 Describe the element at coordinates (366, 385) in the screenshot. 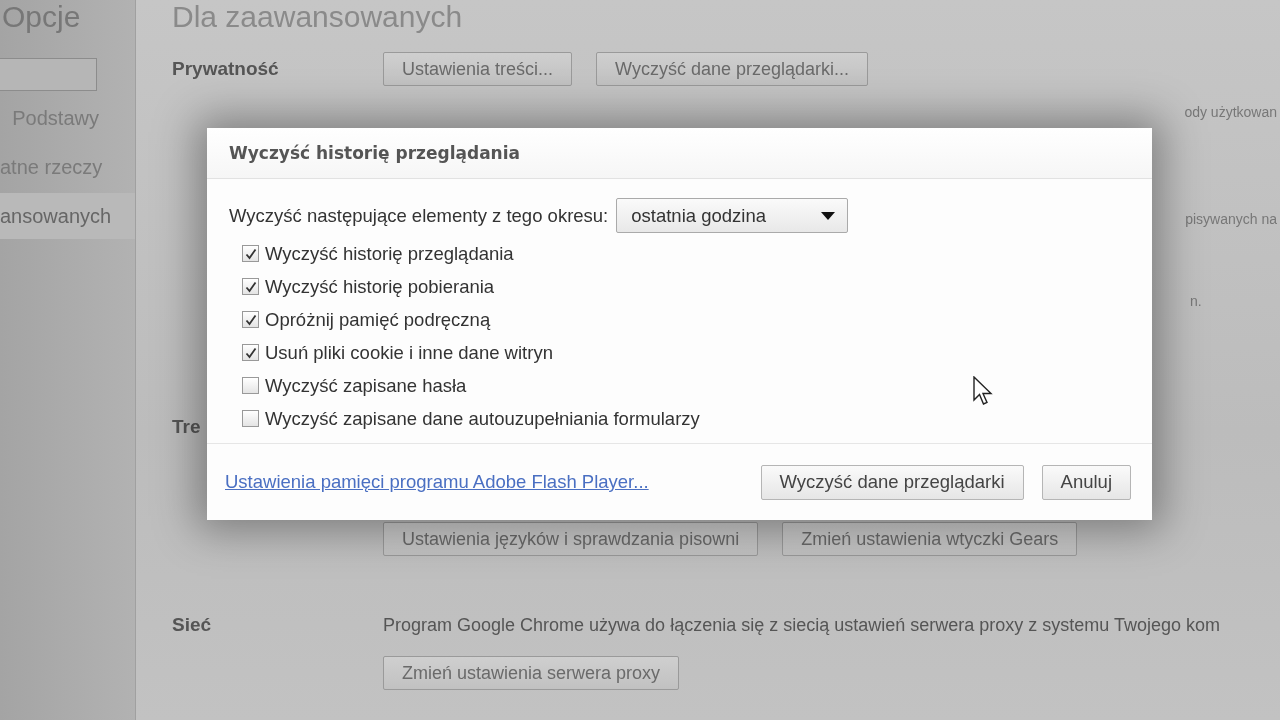

I see `checkbox-label: Wyczyść zapisane hasła` at that location.